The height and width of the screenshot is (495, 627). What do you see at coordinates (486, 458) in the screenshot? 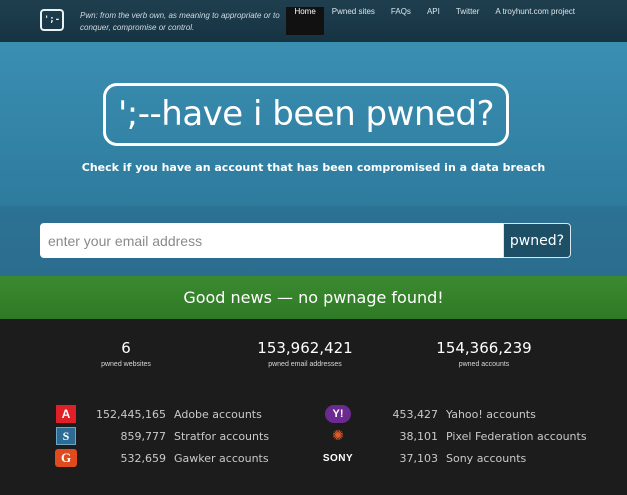
I see `breach-name: Sony accounts` at bounding box center [486, 458].